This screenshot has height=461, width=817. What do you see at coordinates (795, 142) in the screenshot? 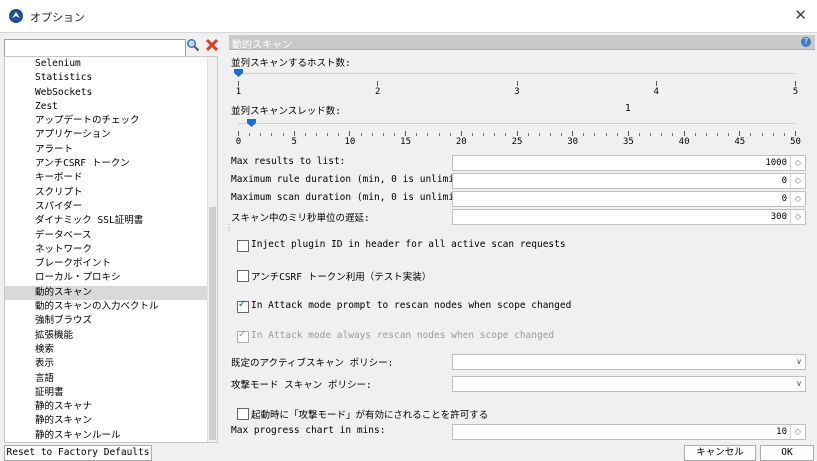
I see `thread-slider-tick-label: 50` at bounding box center [795, 142].